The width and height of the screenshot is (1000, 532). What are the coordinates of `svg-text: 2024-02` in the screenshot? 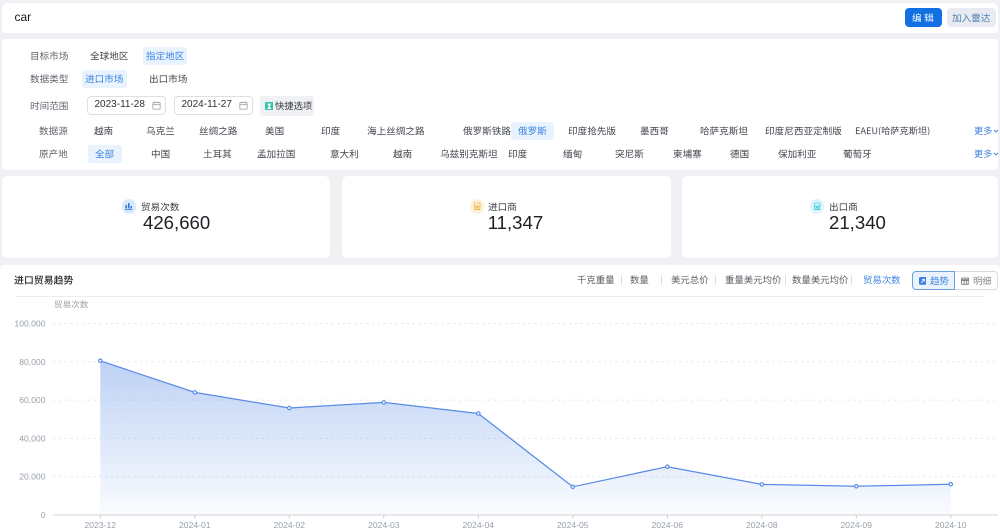 It's located at (290, 525).